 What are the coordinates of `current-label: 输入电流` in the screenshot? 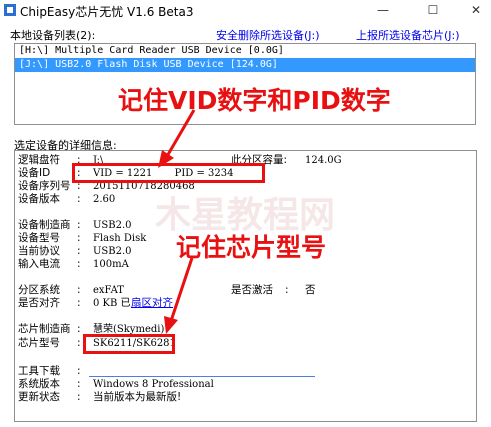 It's located at (39, 264).